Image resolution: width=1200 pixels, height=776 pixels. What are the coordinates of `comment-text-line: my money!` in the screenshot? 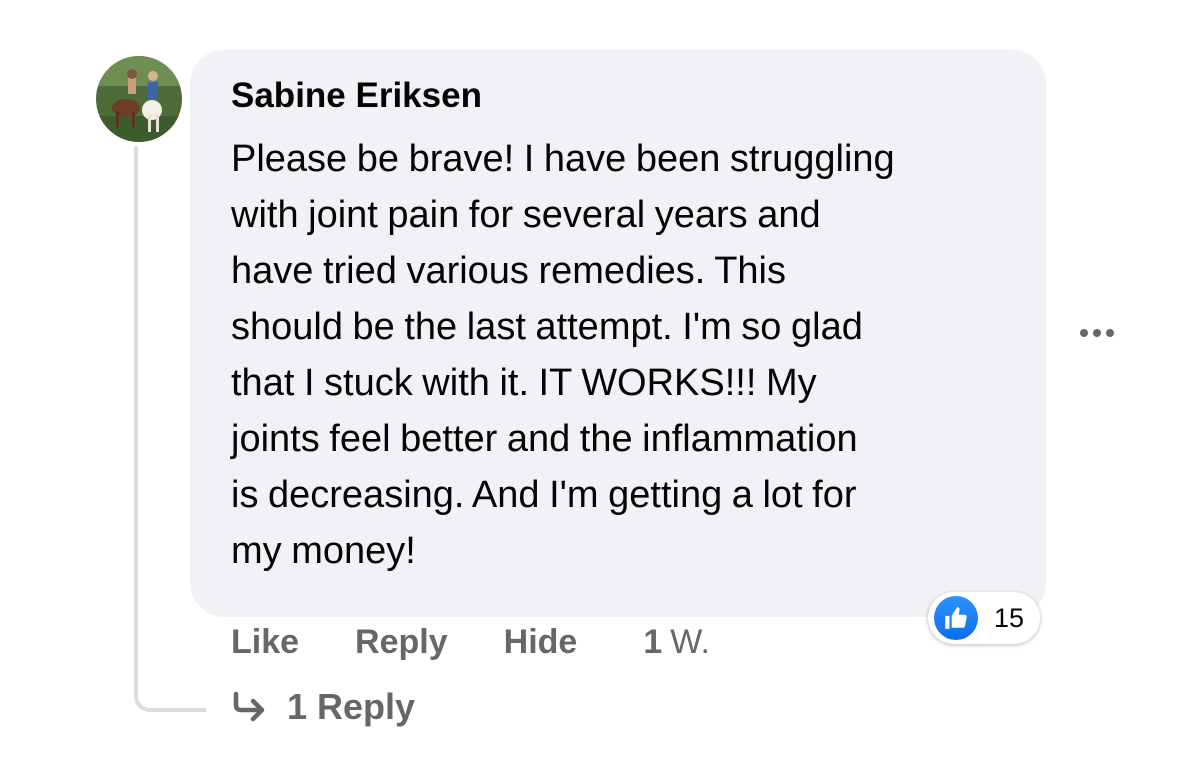 It's located at (323, 551).